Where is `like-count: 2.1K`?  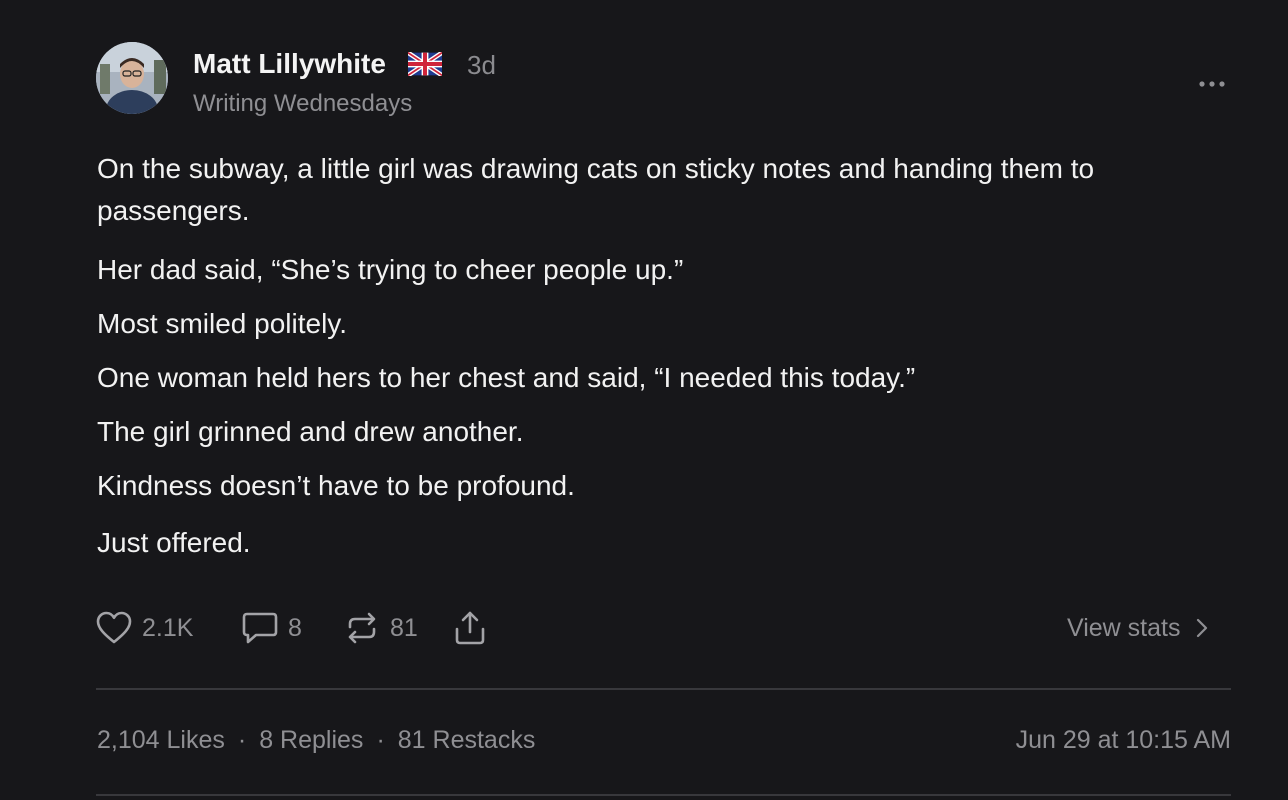
like-count: 2.1K is located at coordinates (168, 627).